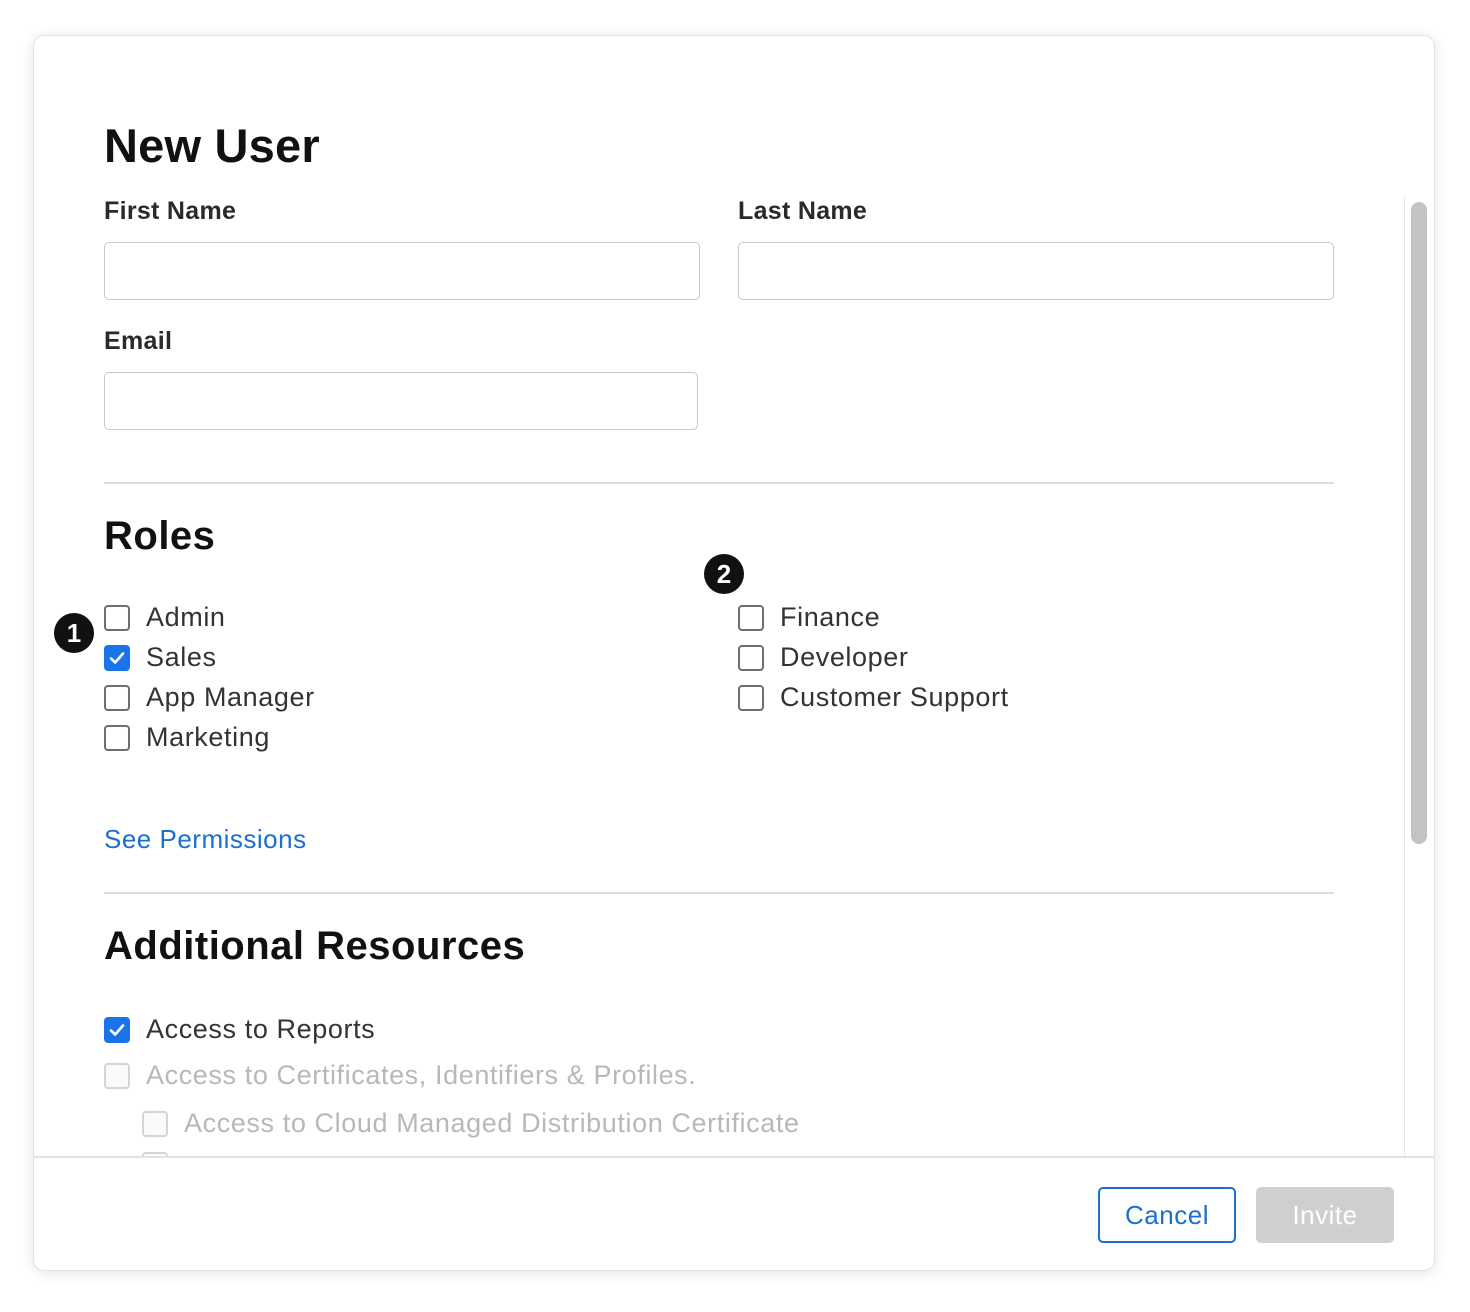  What do you see at coordinates (844, 657) in the screenshot?
I see `role-developer-label: Developer` at bounding box center [844, 657].